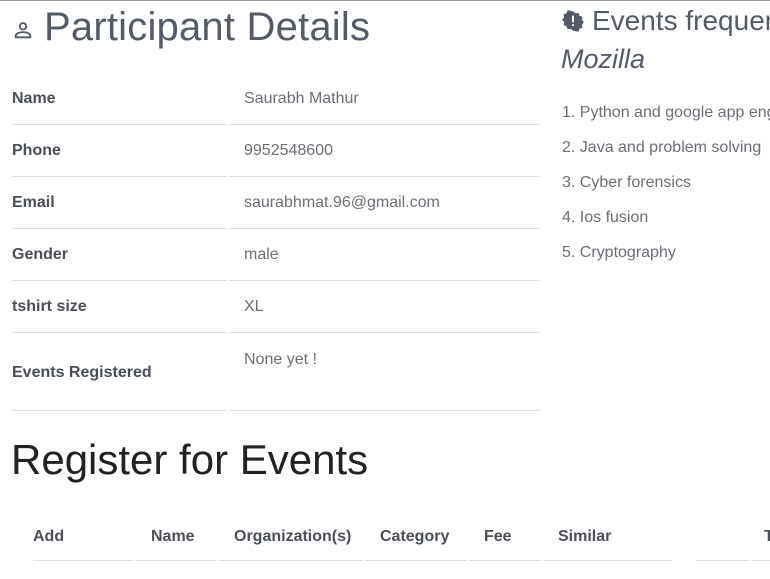 This screenshot has height=579, width=770. What do you see at coordinates (384, 255) in the screenshot?
I see `detail-value: male` at bounding box center [384, 255].